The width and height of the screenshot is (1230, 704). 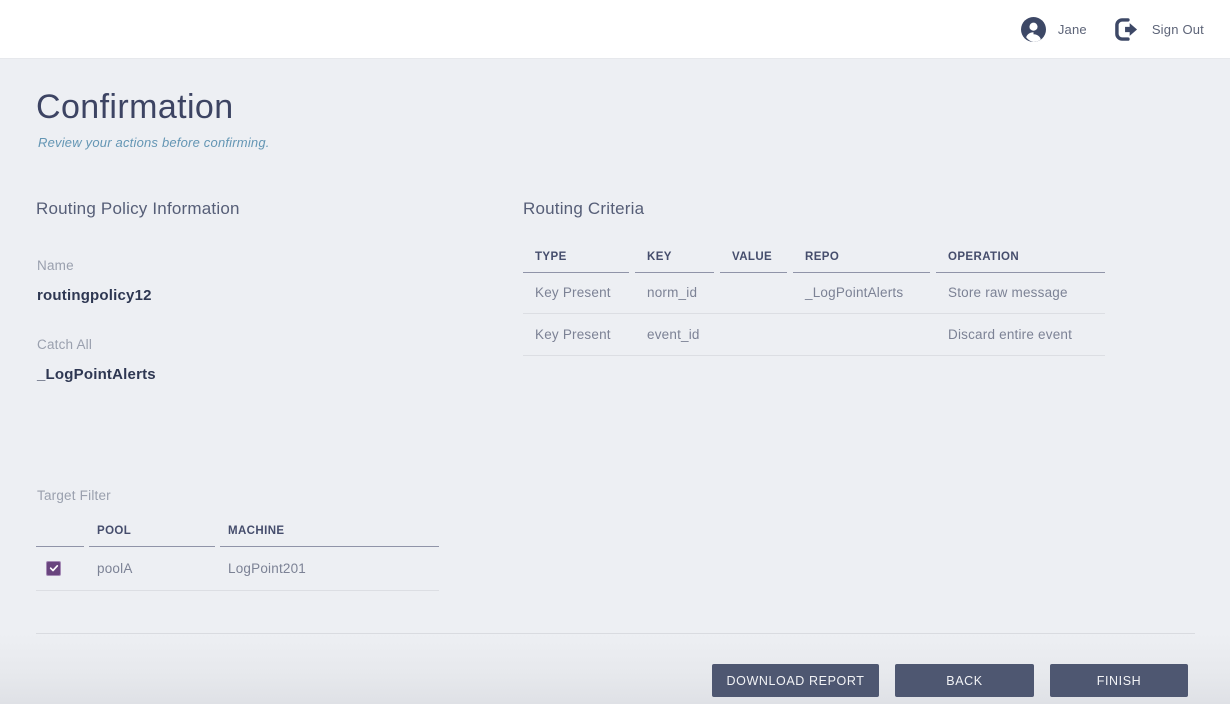 I want to click on checkbox-cell, so click(x=60, y=568).